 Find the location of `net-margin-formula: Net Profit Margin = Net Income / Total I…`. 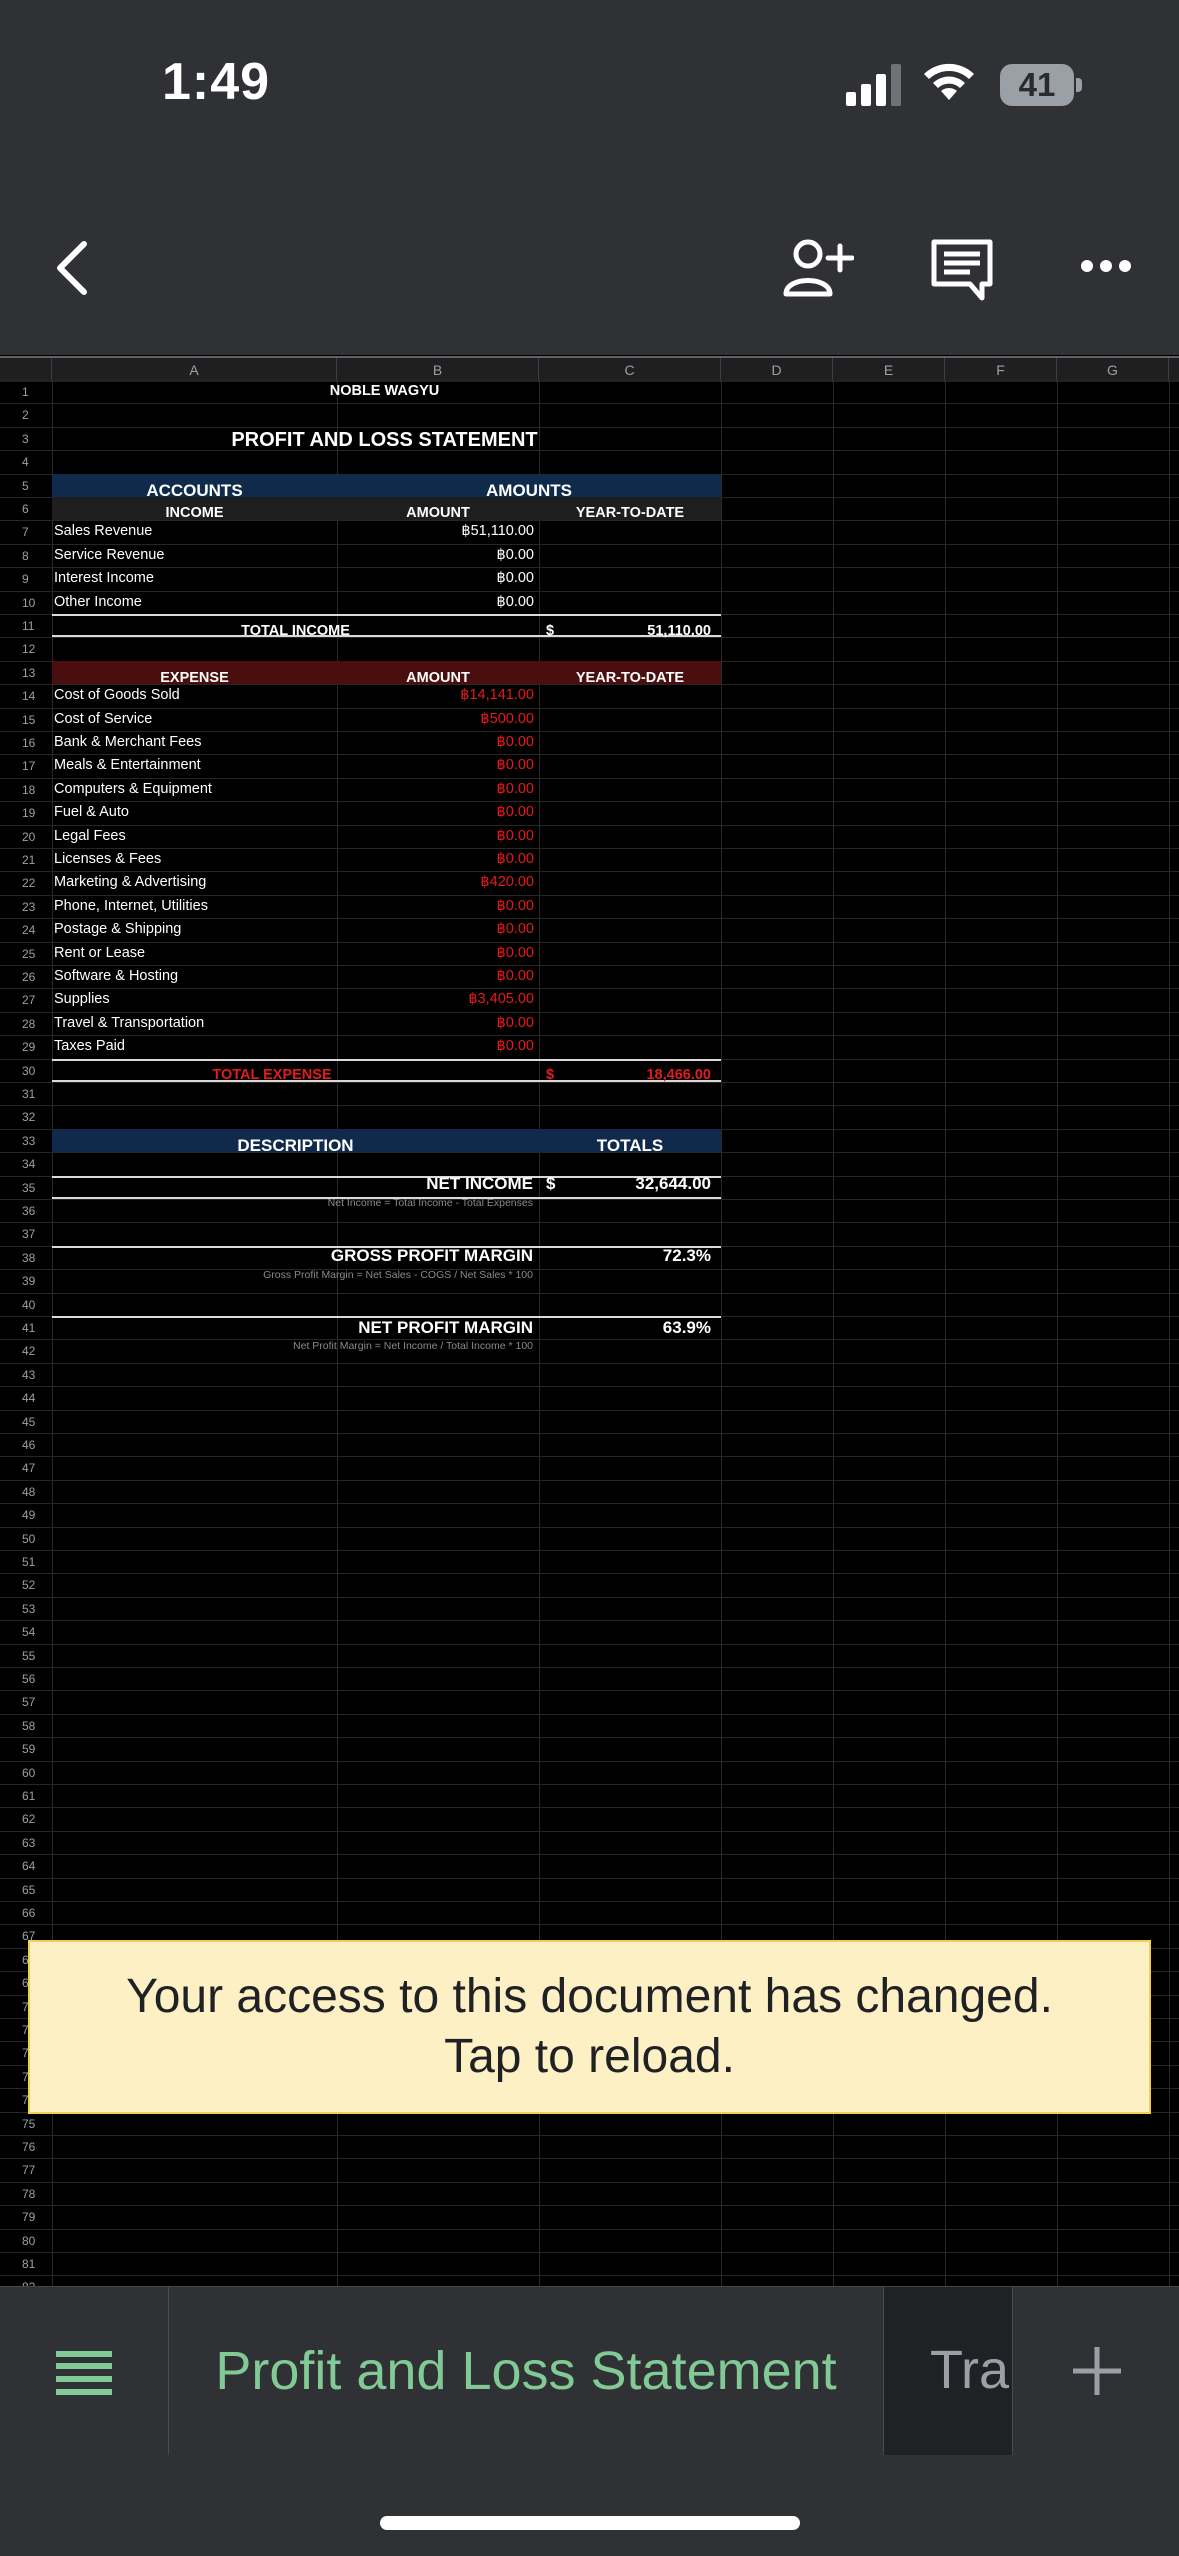

net-margin-formula: Net Profit Margin = Net Income / Total I… is located at coordinates (292, 1346).